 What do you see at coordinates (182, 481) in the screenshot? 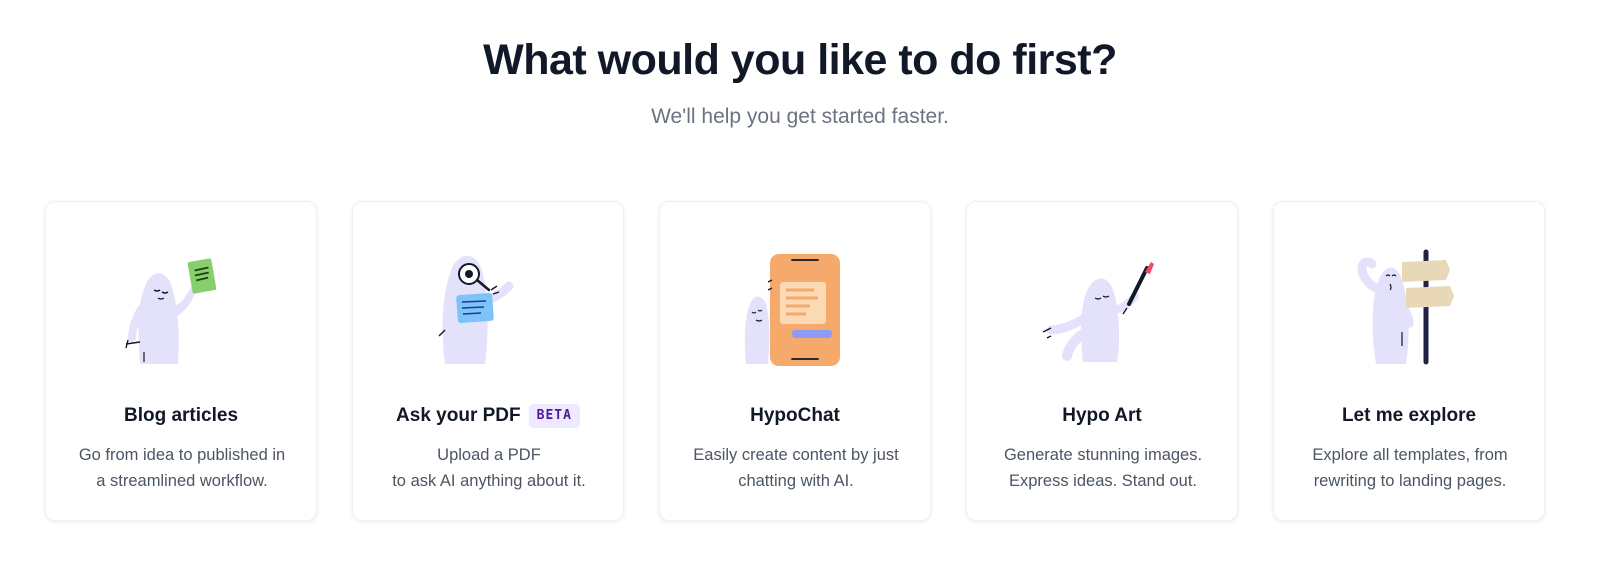
I see `card-description-line: a streamlined workflow.` at bounding box center [182, 481].